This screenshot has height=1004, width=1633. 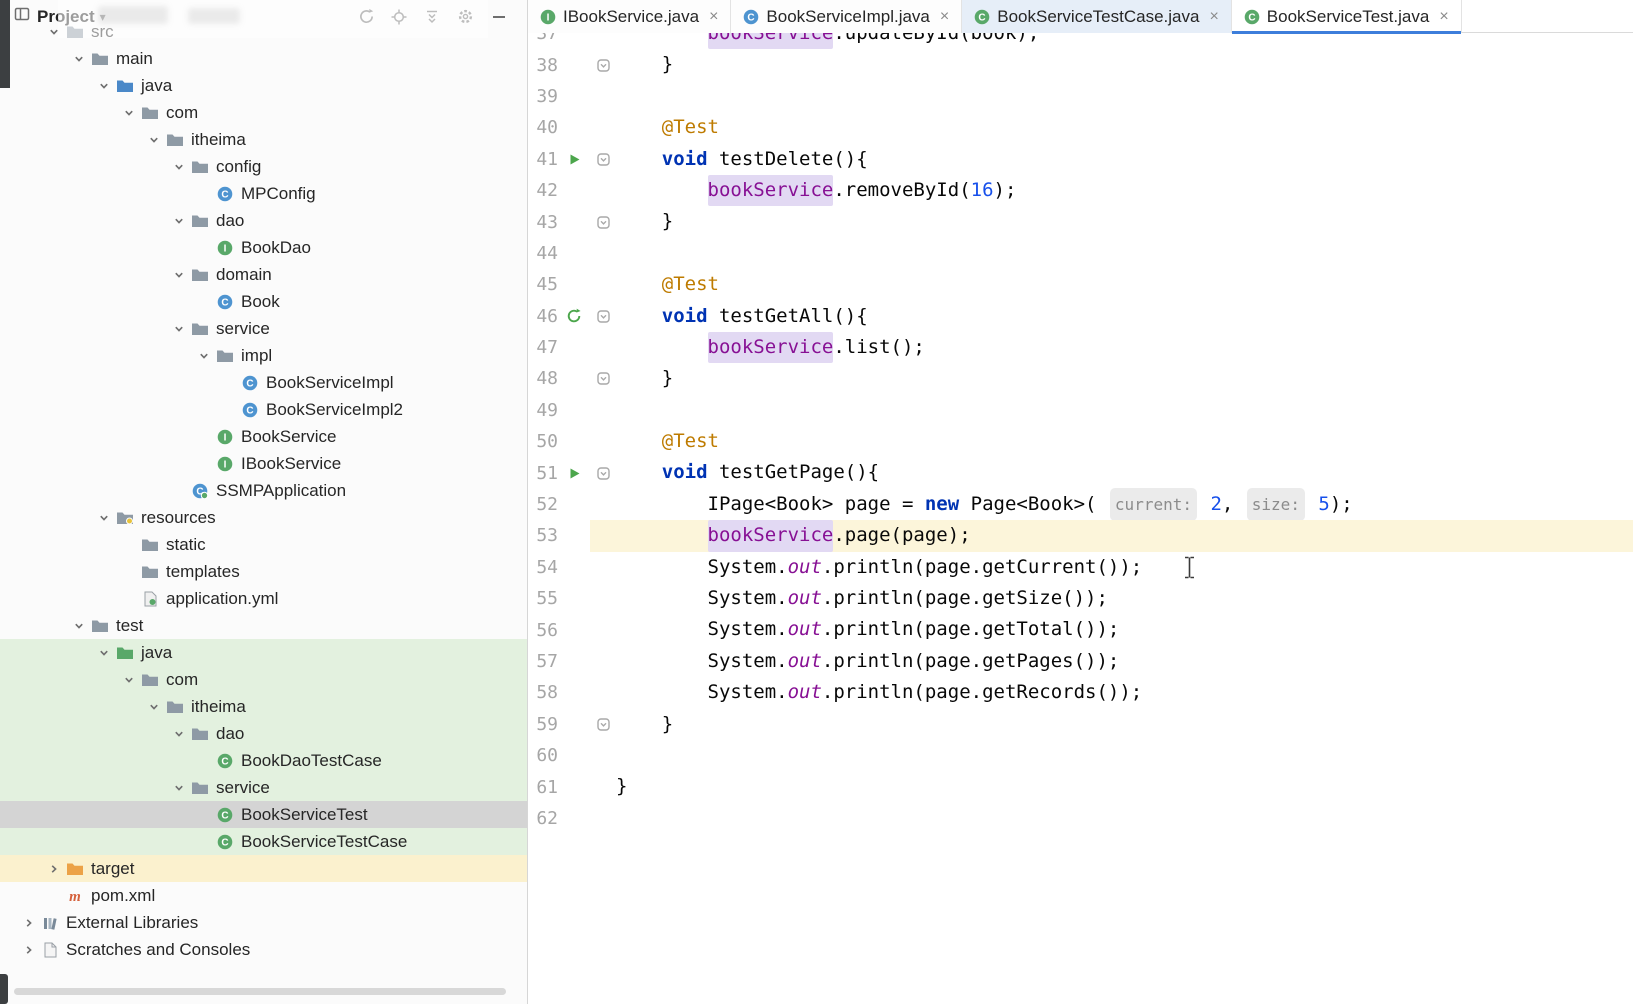 What do you see at coordinates (264, 544) in the screenshot?
I see `tree-item-static: static` at bounding box center [264, 544].